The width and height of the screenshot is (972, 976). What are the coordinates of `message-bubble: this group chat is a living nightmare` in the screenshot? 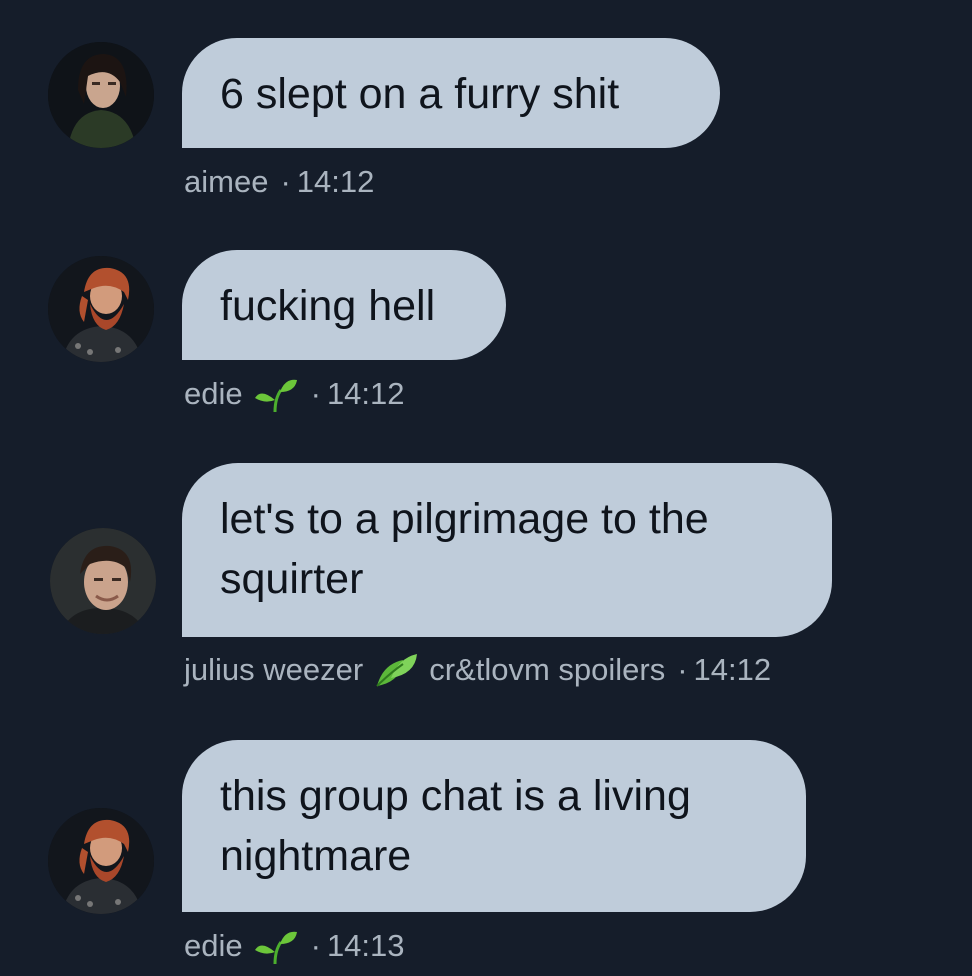 It's located at (494, 826).